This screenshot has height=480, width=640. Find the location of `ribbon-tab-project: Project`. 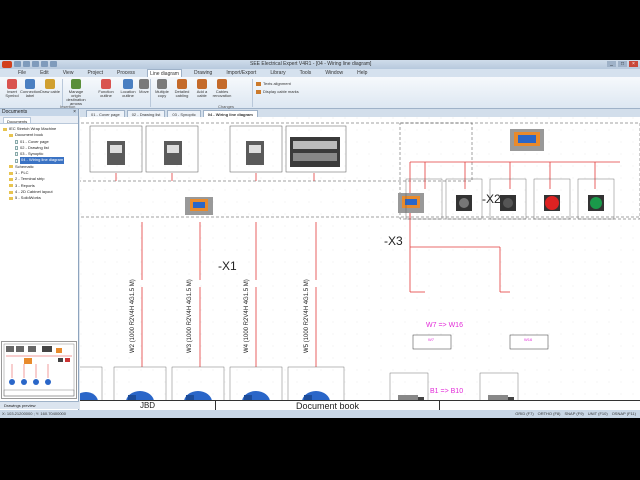

ribbon-tab-project: Project is located at coordinates (95, 73).